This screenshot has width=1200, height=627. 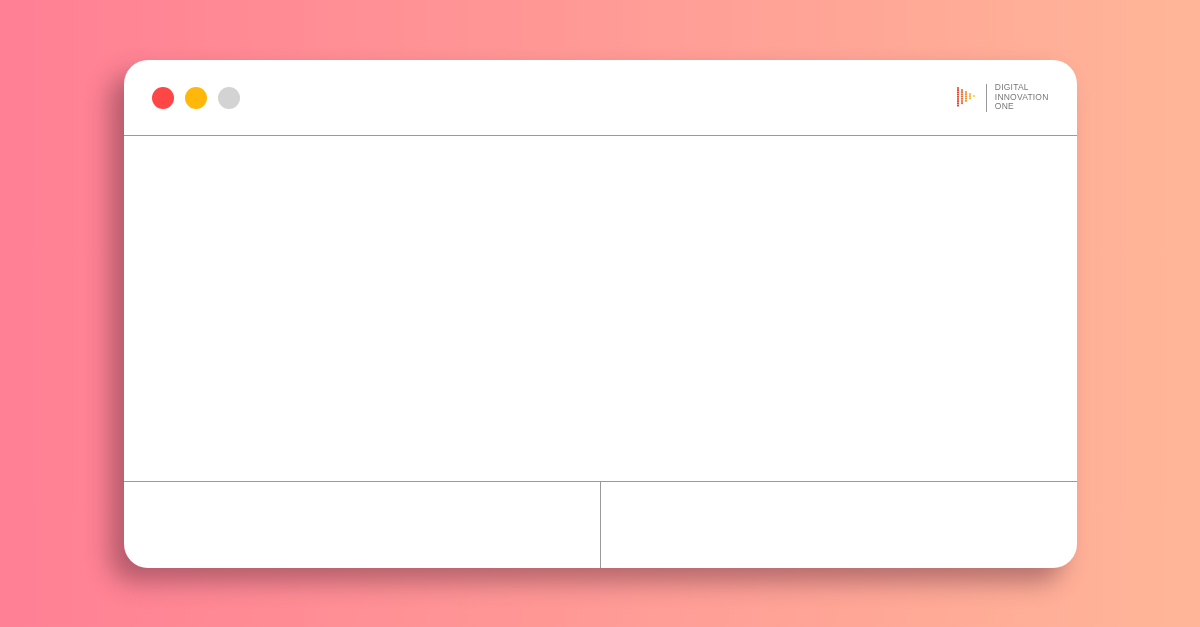 I want to click on logo-text: ONE, so click(x=1004, y=107).